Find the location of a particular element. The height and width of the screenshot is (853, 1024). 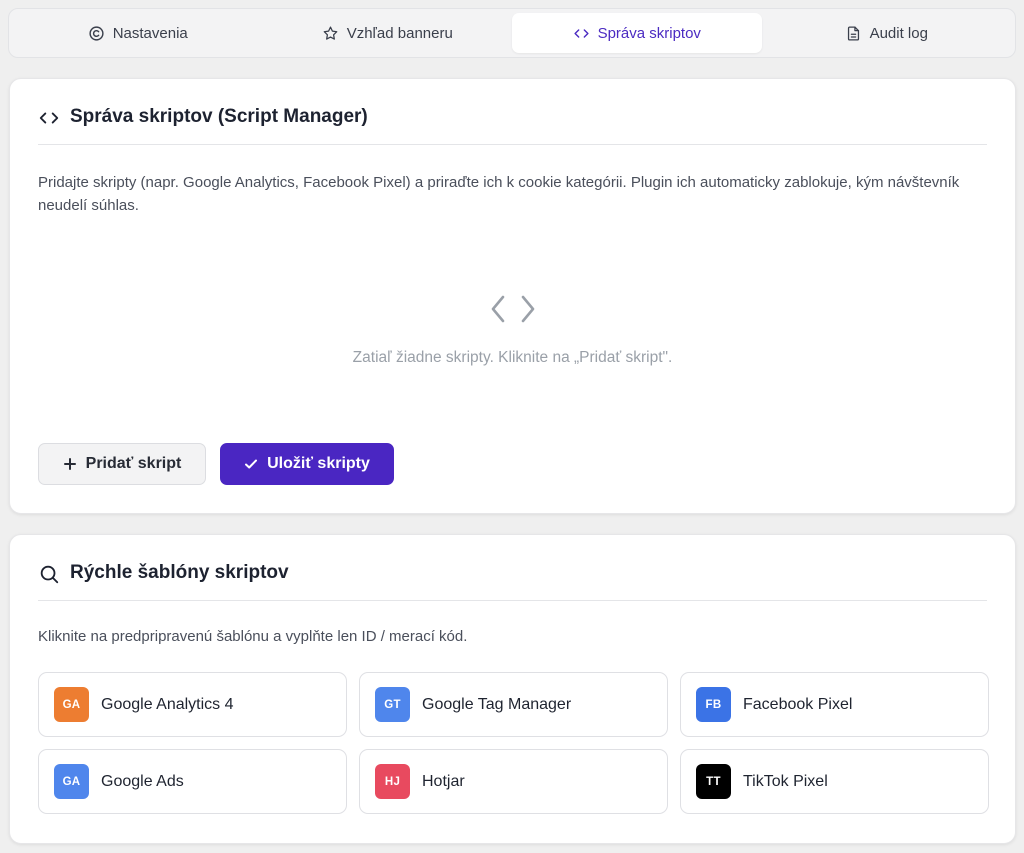

template-google-tag-manager: GT Google Tag Manager is located at coordinates (513, 704).